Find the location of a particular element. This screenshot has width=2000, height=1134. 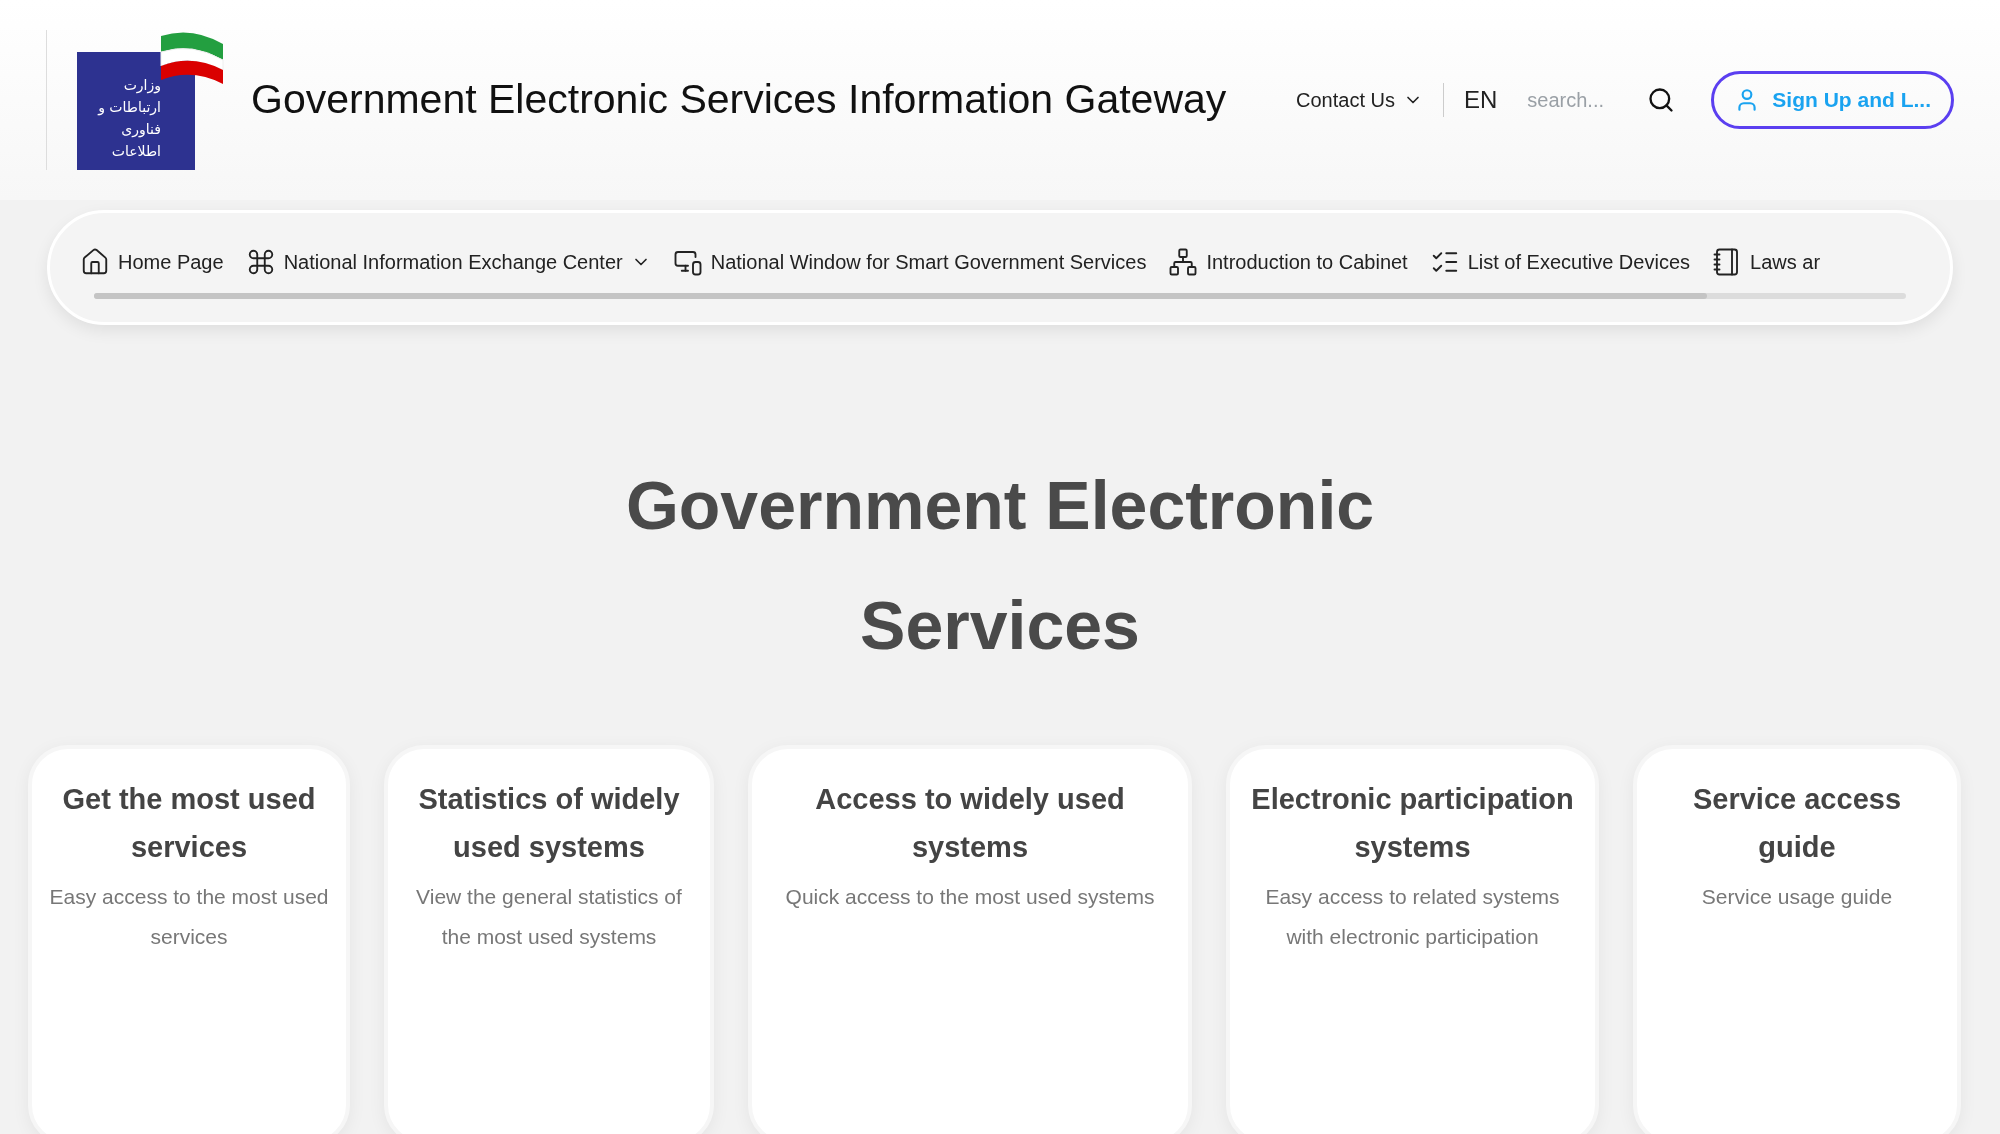

card-title: Service access guide is located at coordinates (1797, 823).